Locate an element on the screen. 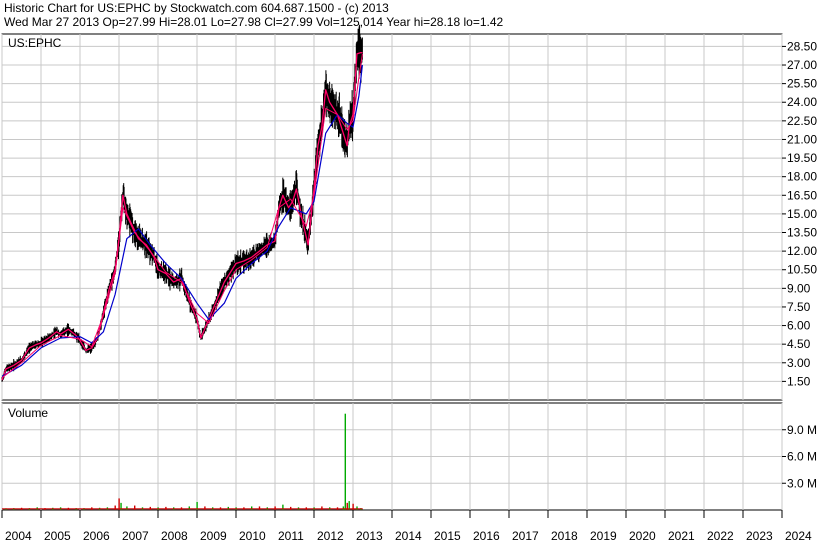 The image size is (830, 543). price-y-tick-label: 25.50 is located at coordinates (802, 84).